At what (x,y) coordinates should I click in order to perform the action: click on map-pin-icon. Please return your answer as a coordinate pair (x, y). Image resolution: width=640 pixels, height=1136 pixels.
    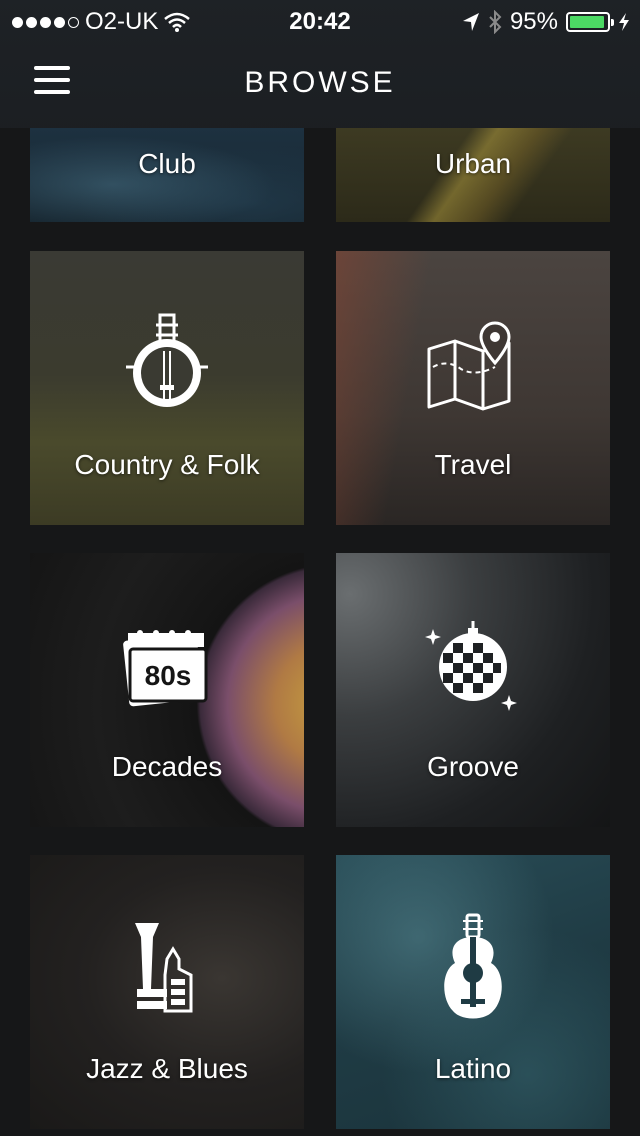
    Looking at the image, I should click on (469, 366).